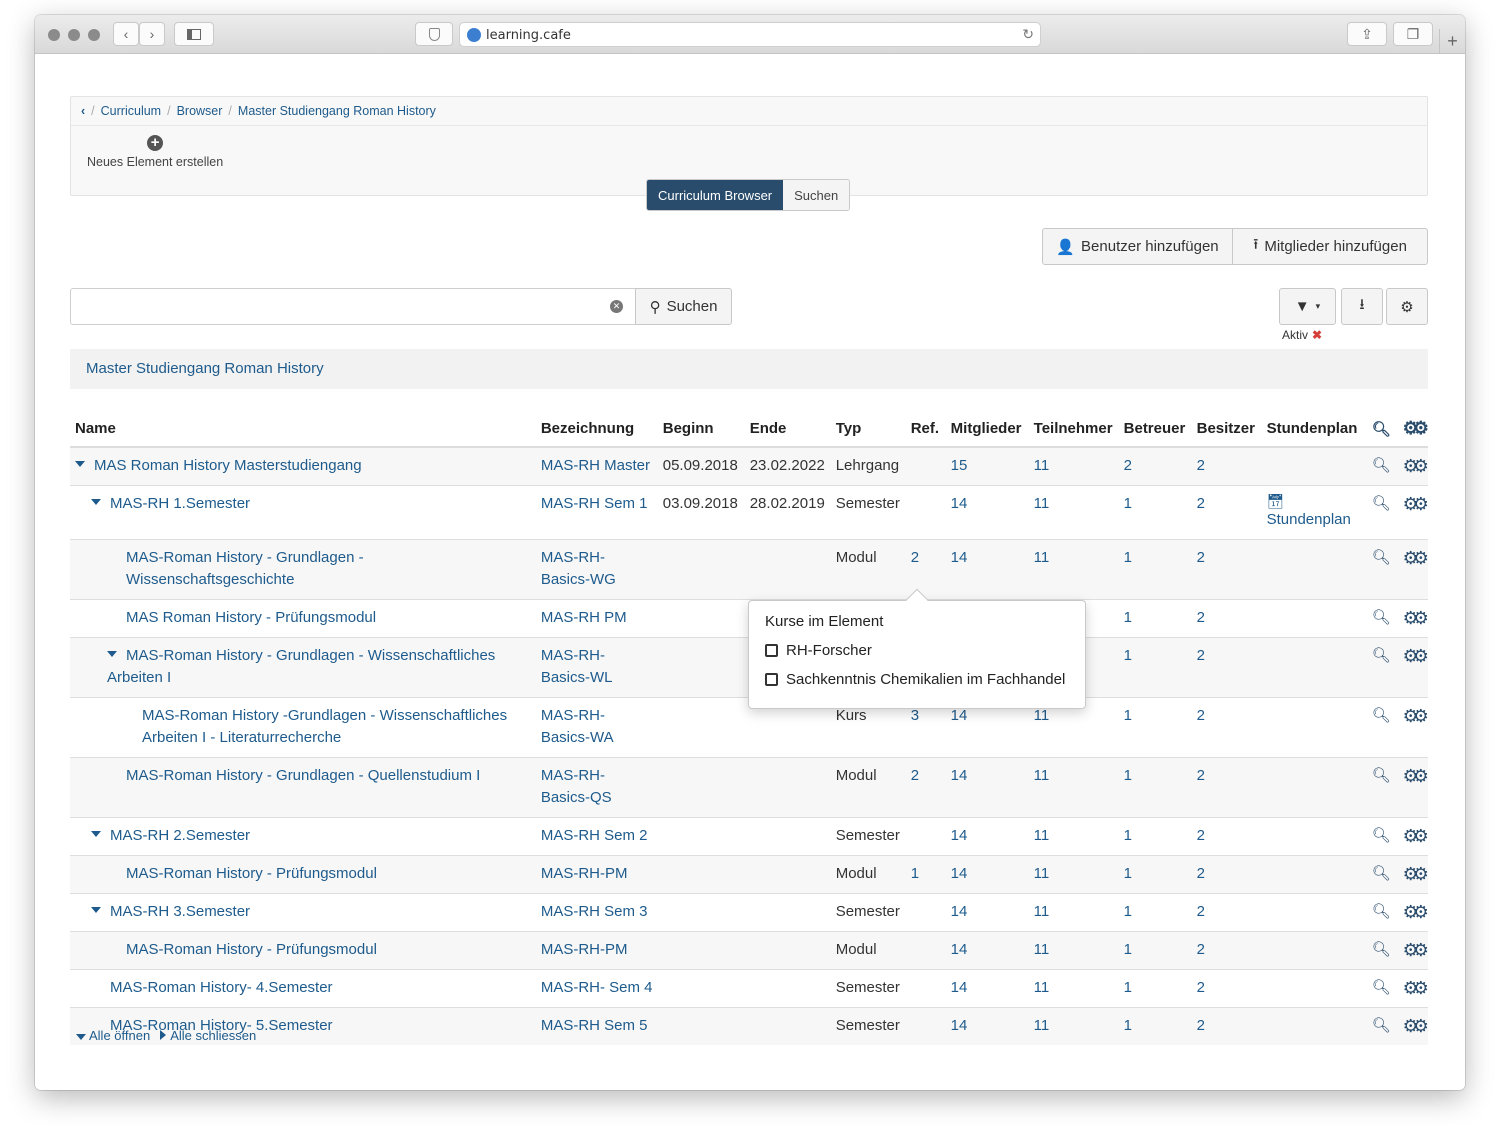  I want to click on row-bezeichnung-link: MAS-RH-Basics-QS, so click(576, 786).